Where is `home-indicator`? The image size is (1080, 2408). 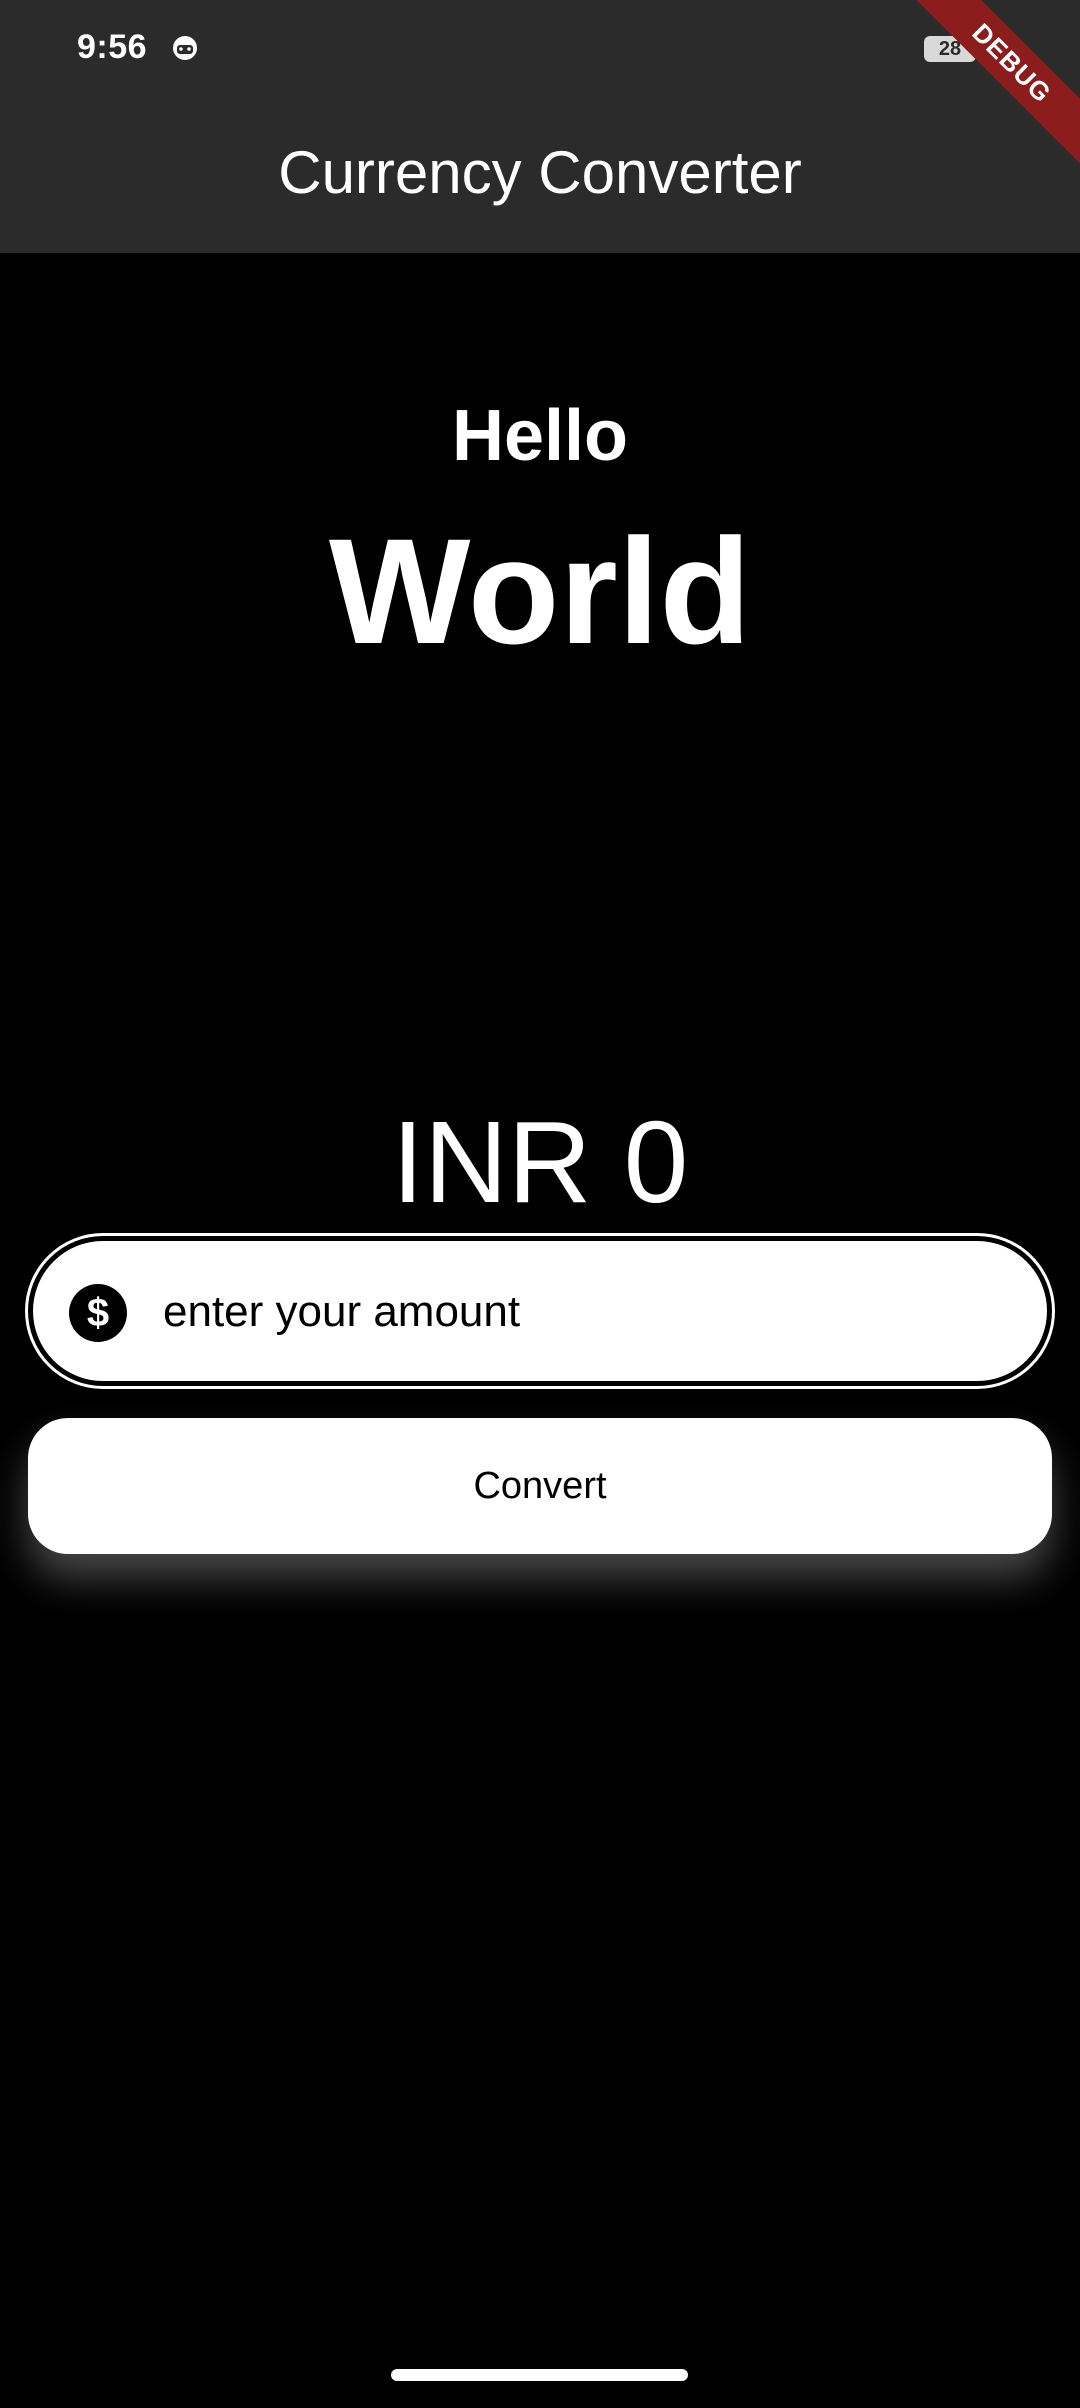
home-indicator is located at coordinates (539, 2375).